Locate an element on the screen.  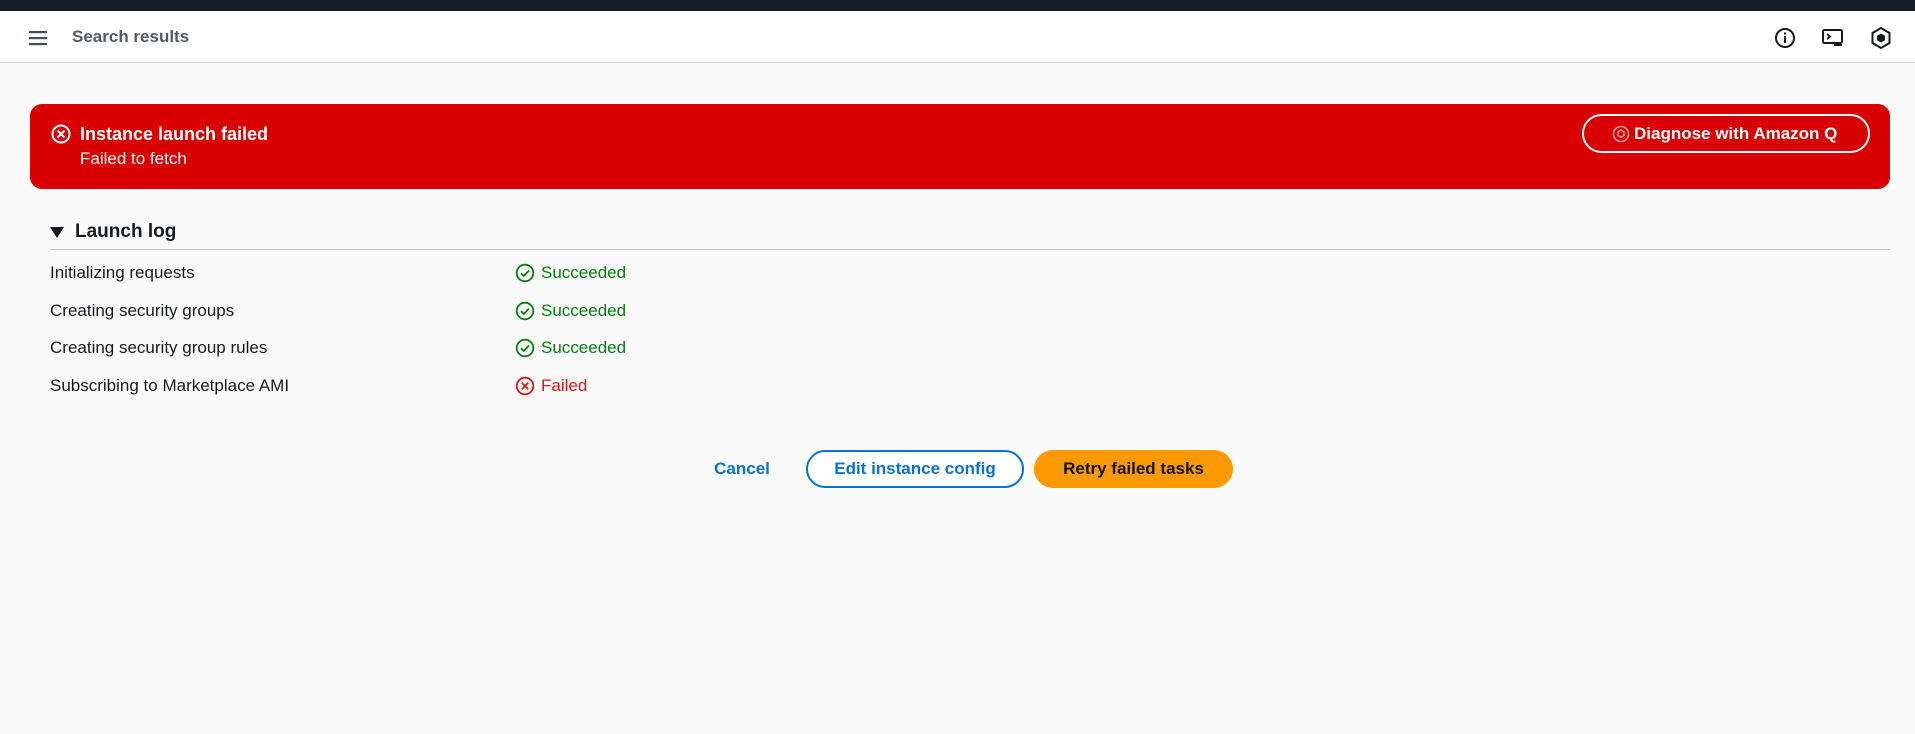
alert-title: Instance launch failed is located at coordinates (174, 134).